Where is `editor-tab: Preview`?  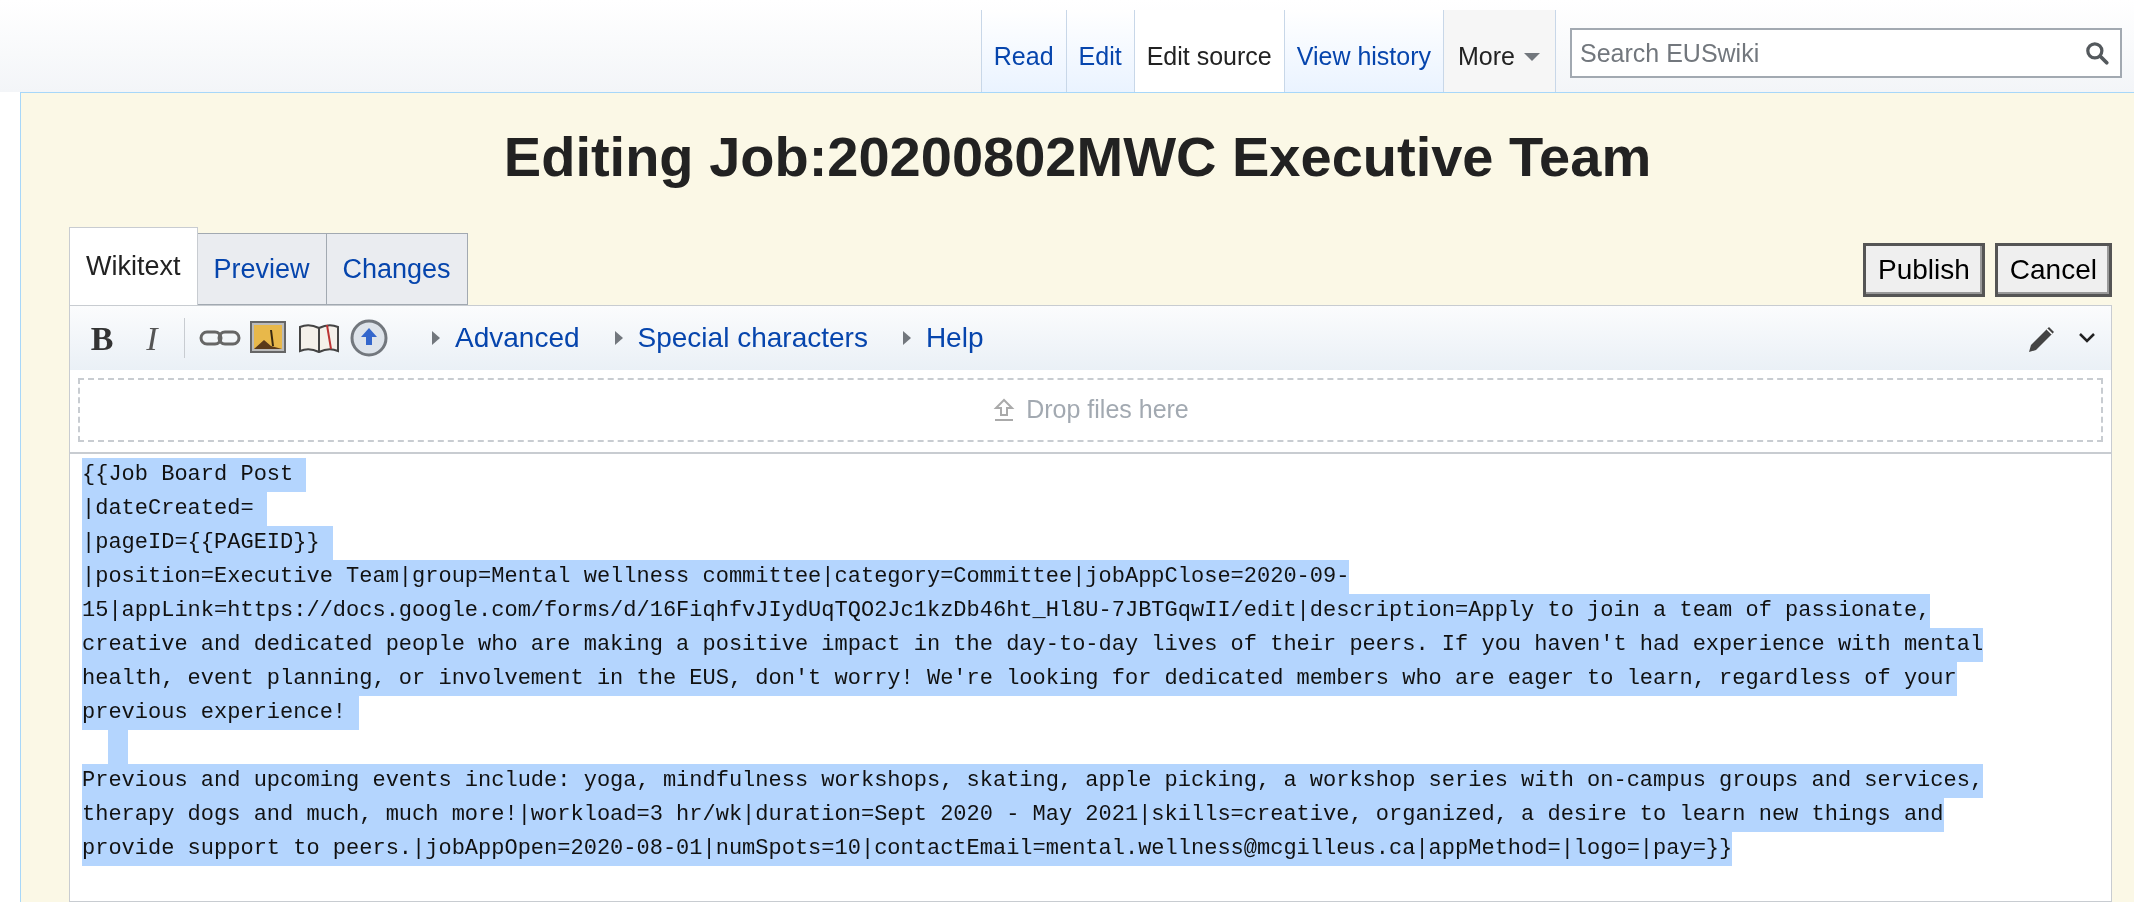 editor-tab: Preview is located at coordinates (262, 269).